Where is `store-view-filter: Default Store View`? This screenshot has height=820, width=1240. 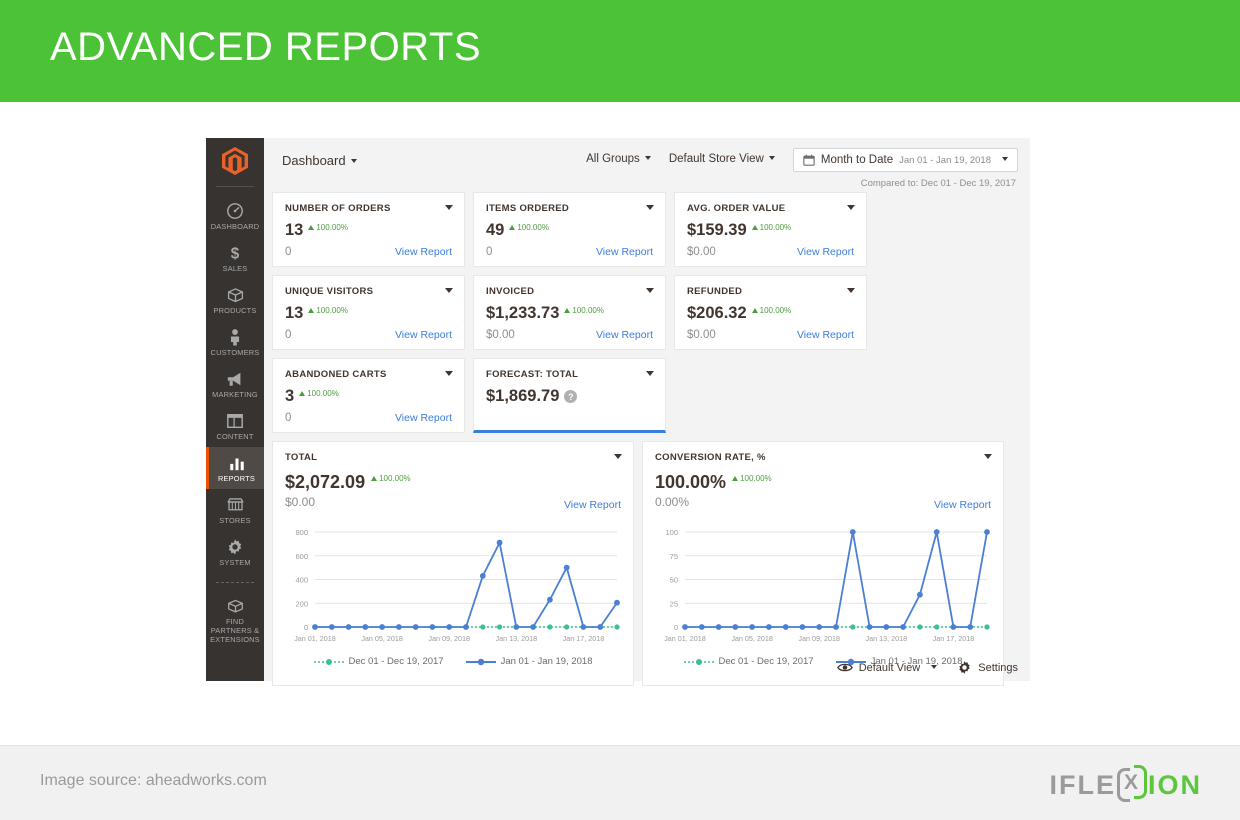 store-view-filter: Default Store View is located at coordinates (722, 156).